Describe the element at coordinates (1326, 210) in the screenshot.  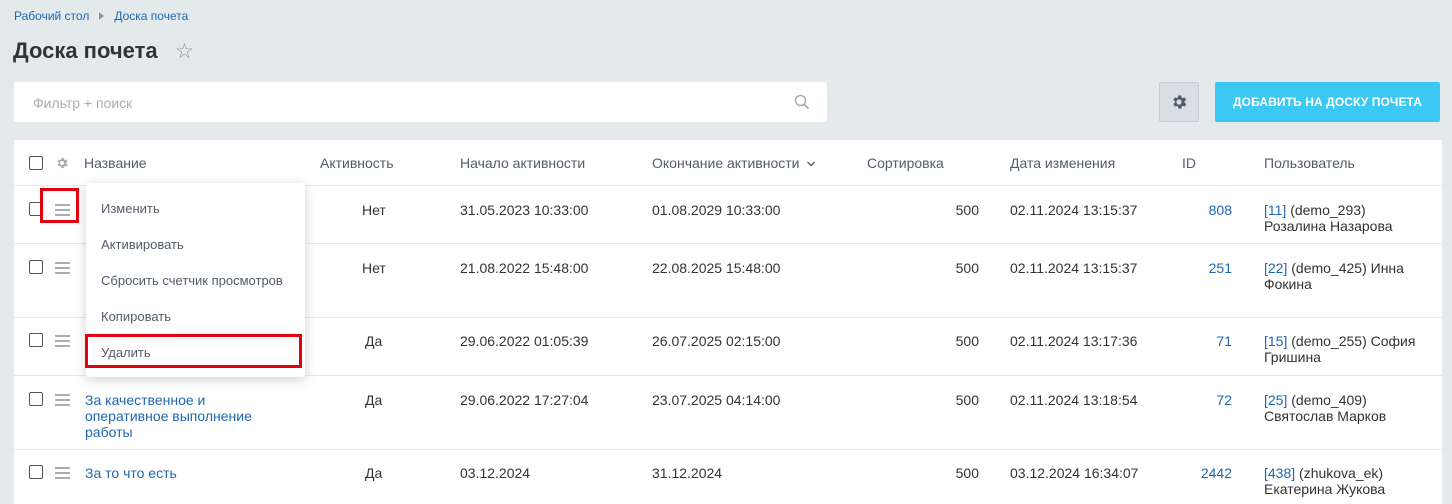
I see `user-login: (demo_293)` at that location.